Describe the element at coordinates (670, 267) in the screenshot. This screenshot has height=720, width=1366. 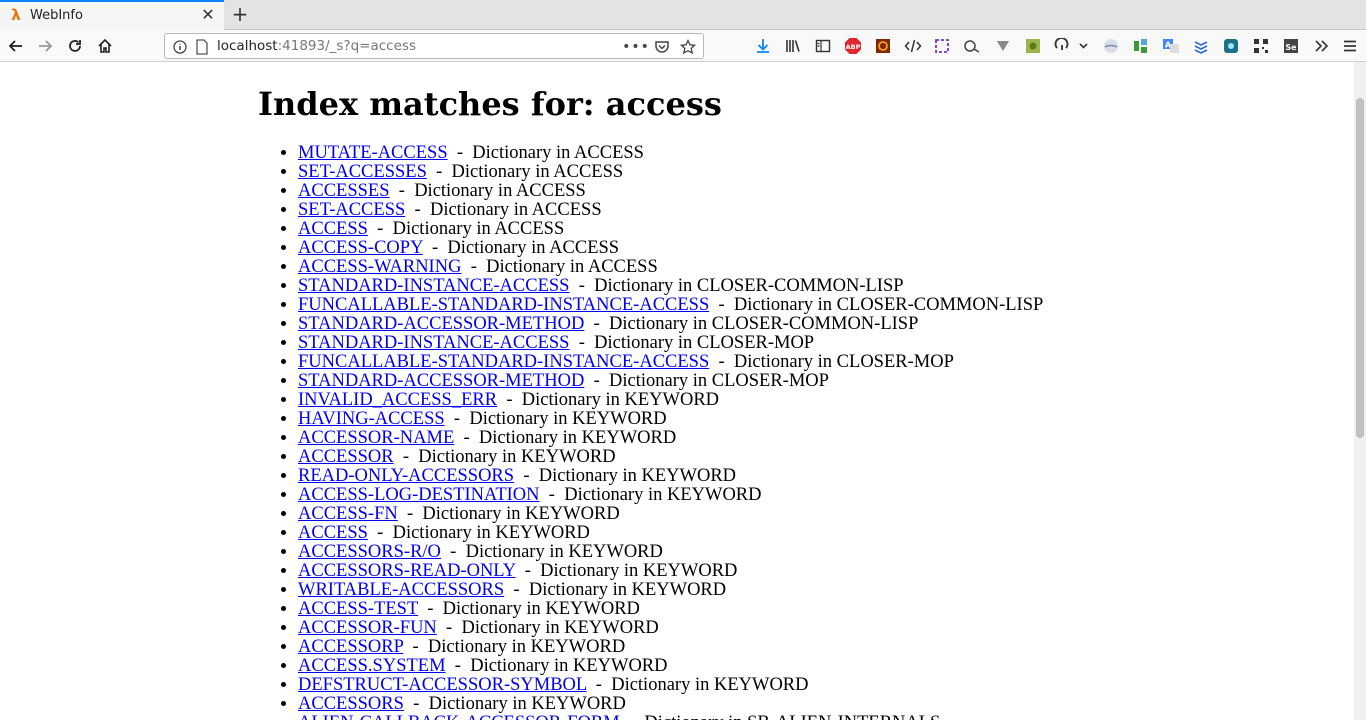
I see `list-item: ACCESS-WARNING - Dictionary in ACCESS` at that location.